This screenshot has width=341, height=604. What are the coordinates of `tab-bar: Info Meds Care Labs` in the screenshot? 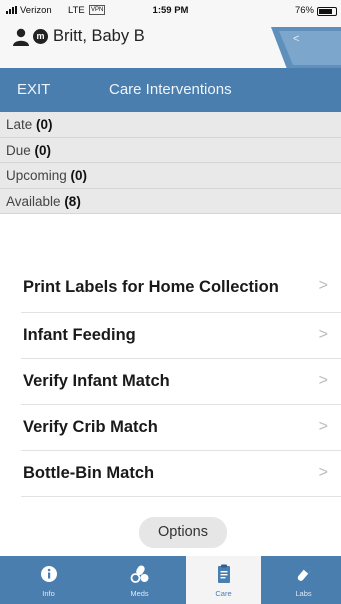 It's located at (170, 580).